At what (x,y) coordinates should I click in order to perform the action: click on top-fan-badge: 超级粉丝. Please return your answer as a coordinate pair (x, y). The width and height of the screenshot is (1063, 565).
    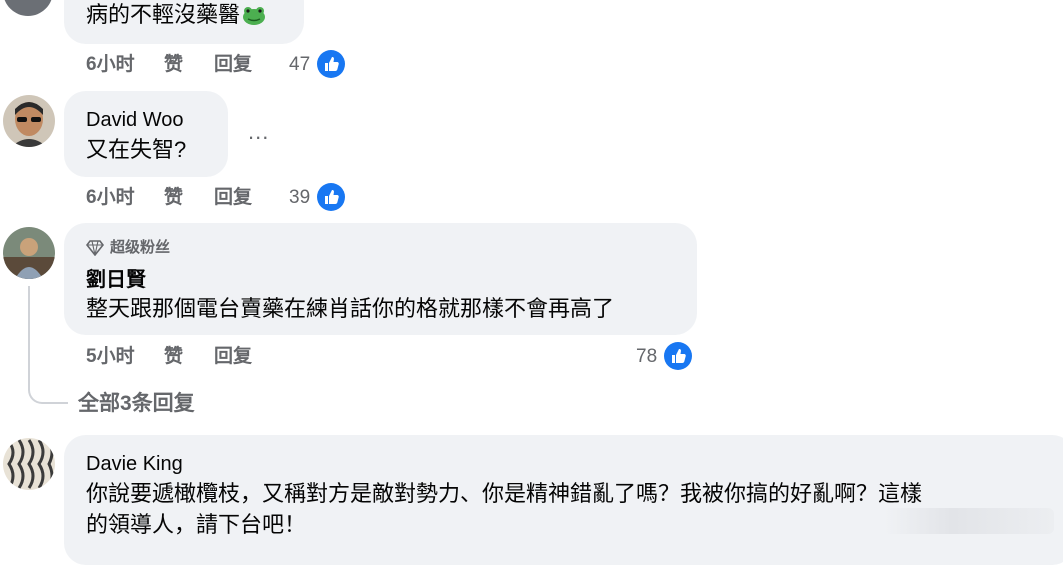
    Looking at the image, I should click on (146, 248).